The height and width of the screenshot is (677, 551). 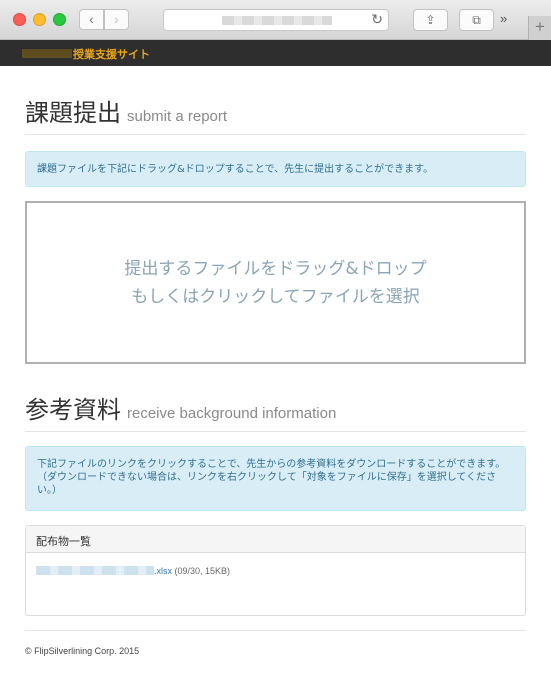 What do you see at coordinates (430, 20) in the screenshot?
I see `share-icon: ⇪` at bounding box center [430, 20].